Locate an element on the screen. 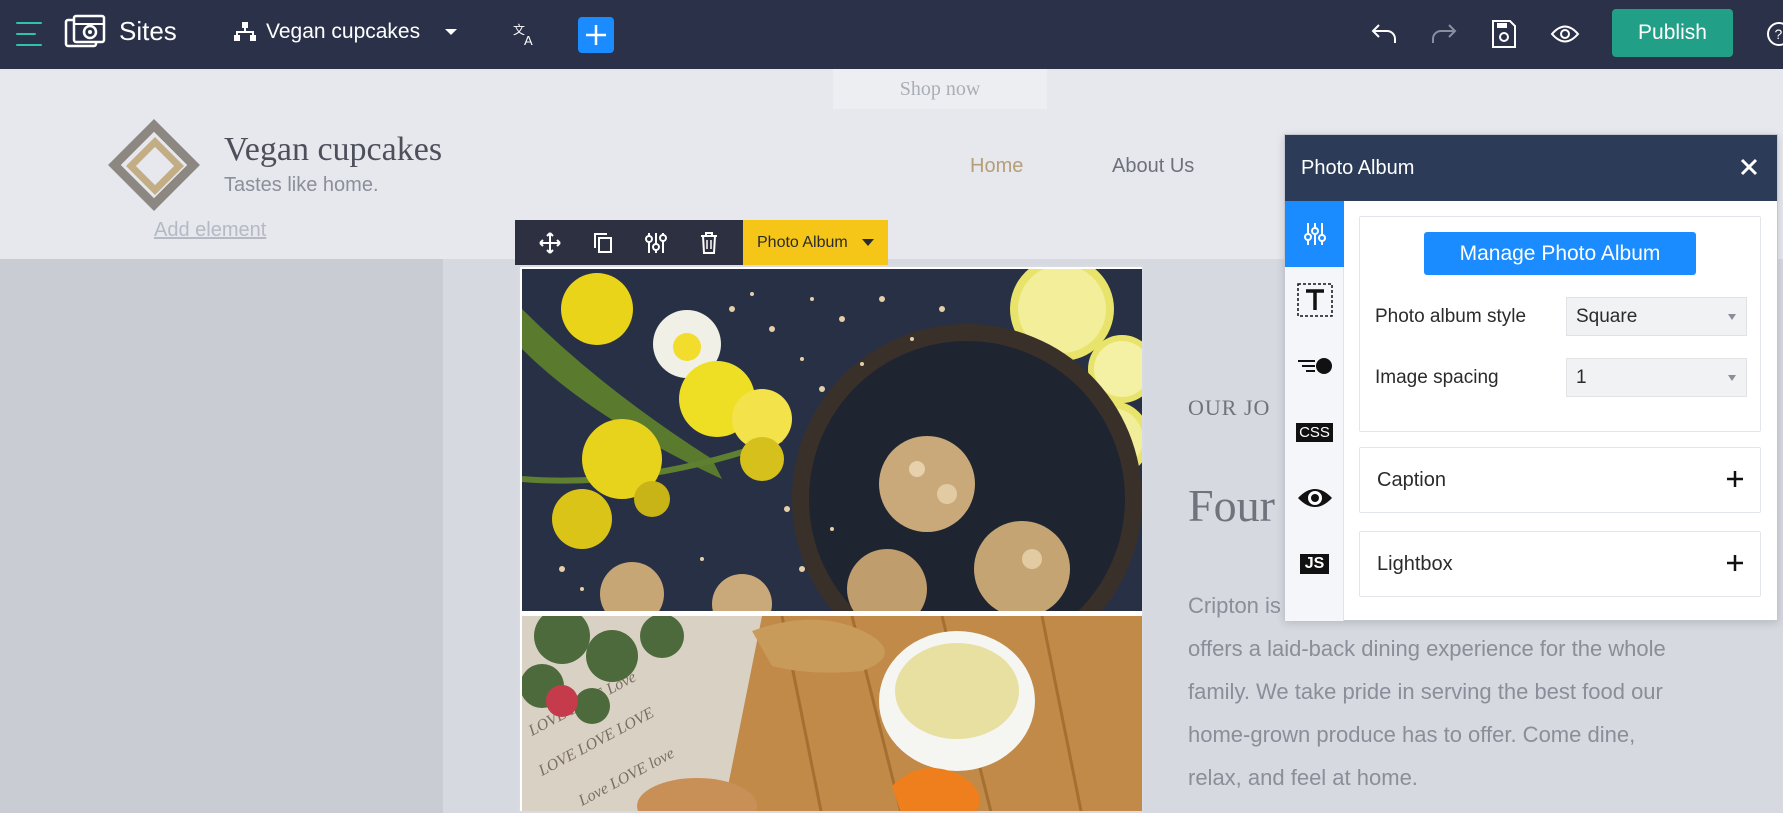  help-icon: ? is located at coordinates (1774, 34).